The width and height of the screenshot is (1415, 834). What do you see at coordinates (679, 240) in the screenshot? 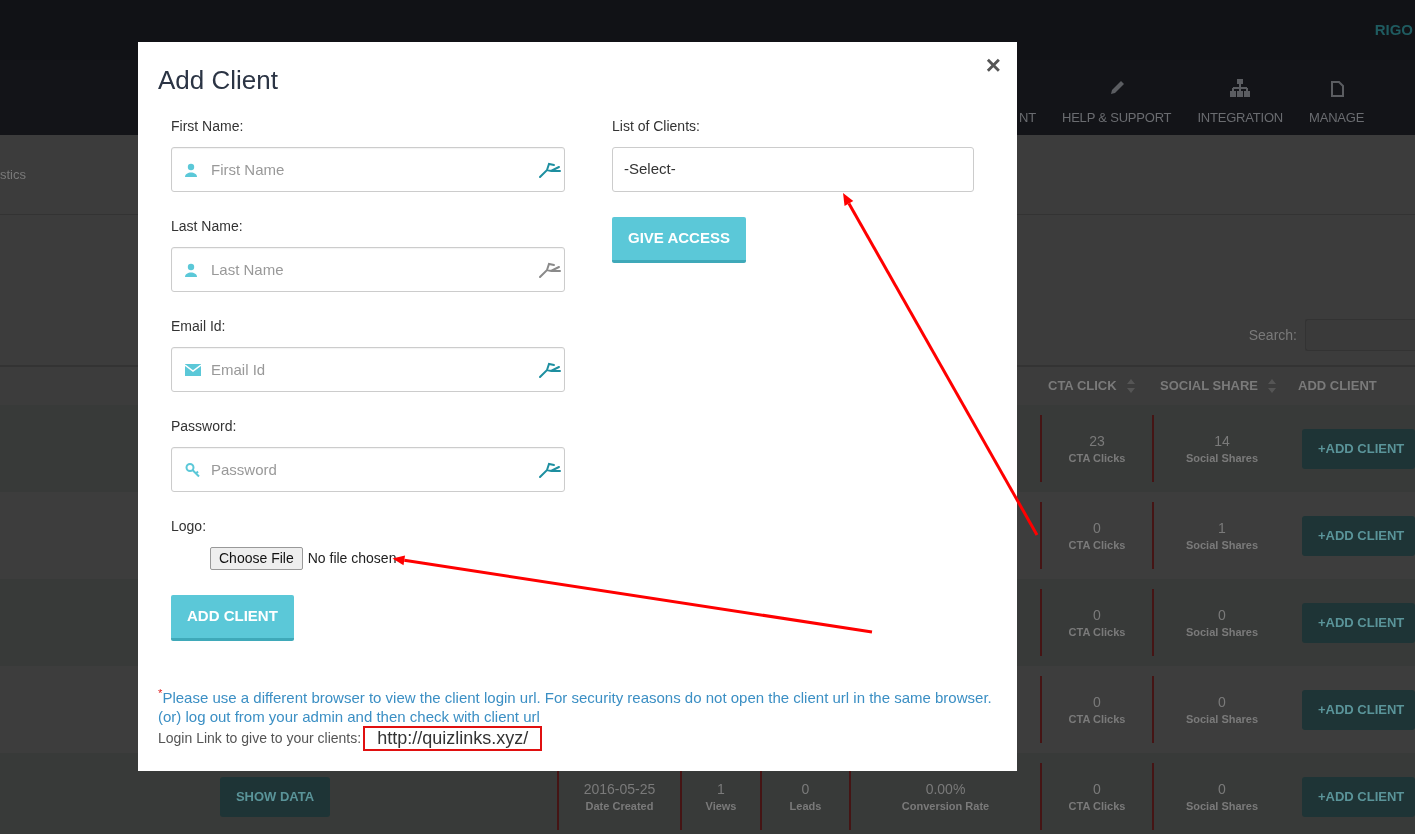
I see `give-access-button: GIVE ACCESS` at bounding box center [679, 240].